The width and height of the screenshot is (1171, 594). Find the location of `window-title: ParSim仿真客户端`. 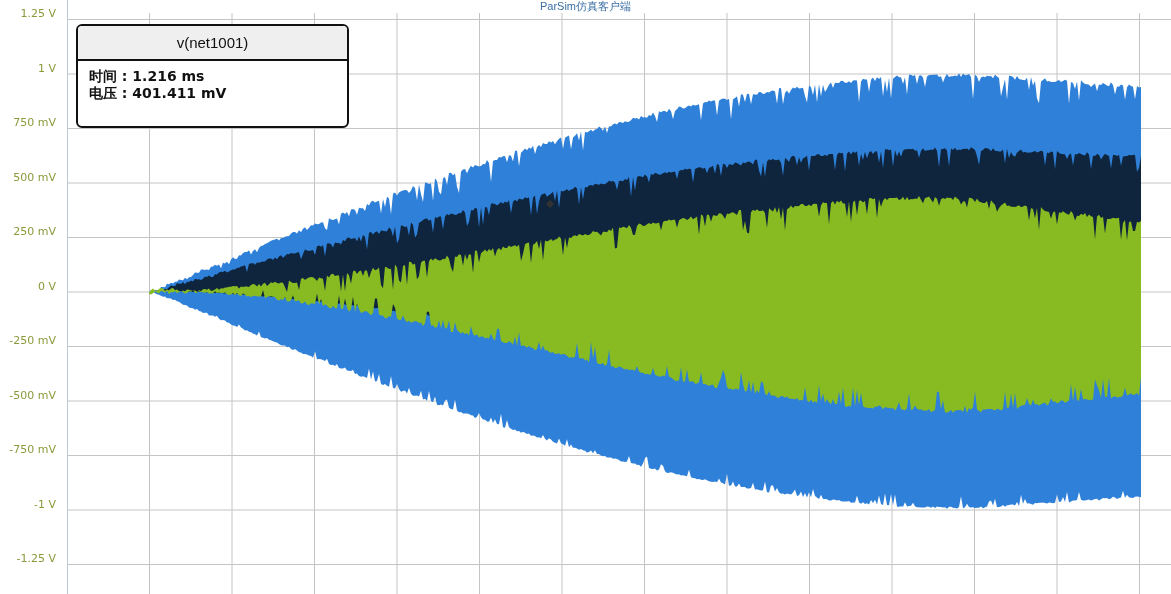

window-title: ParSim仿真客户端 is located at coordinates (585, 6).